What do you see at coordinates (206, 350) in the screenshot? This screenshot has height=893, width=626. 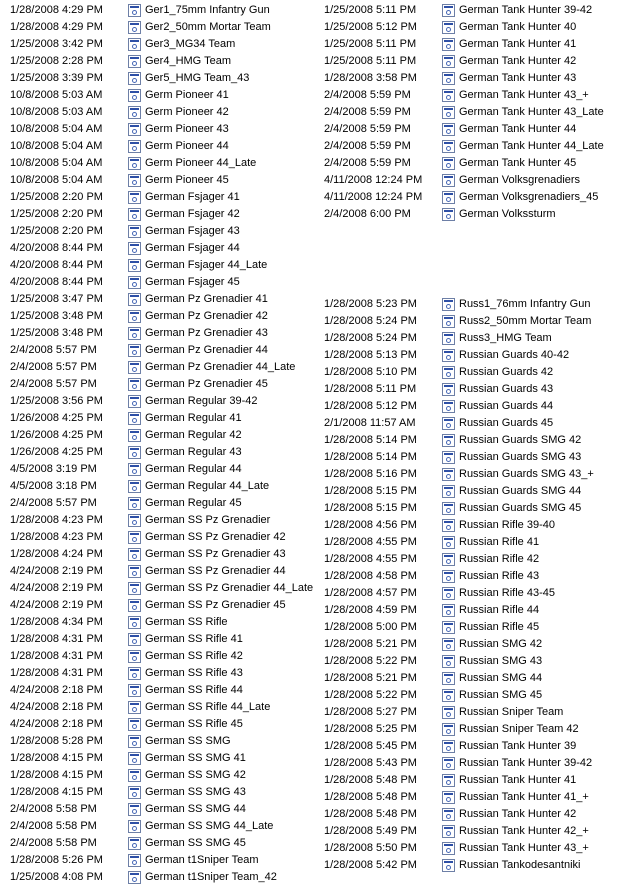 I see `file-name: German Pz Grenadier 44` at bounding box center [206, 350].